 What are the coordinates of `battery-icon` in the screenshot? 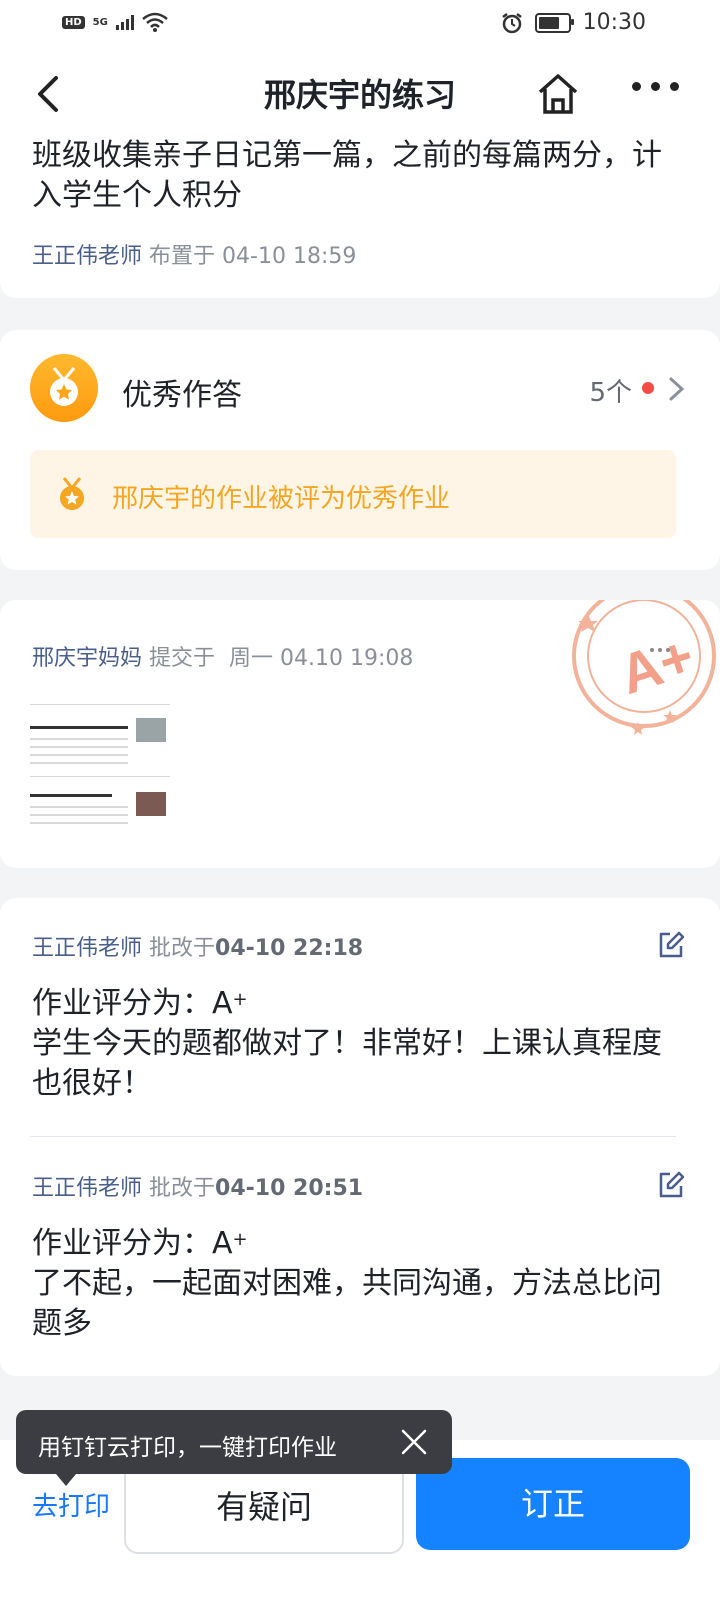 It's located at (554, 22).